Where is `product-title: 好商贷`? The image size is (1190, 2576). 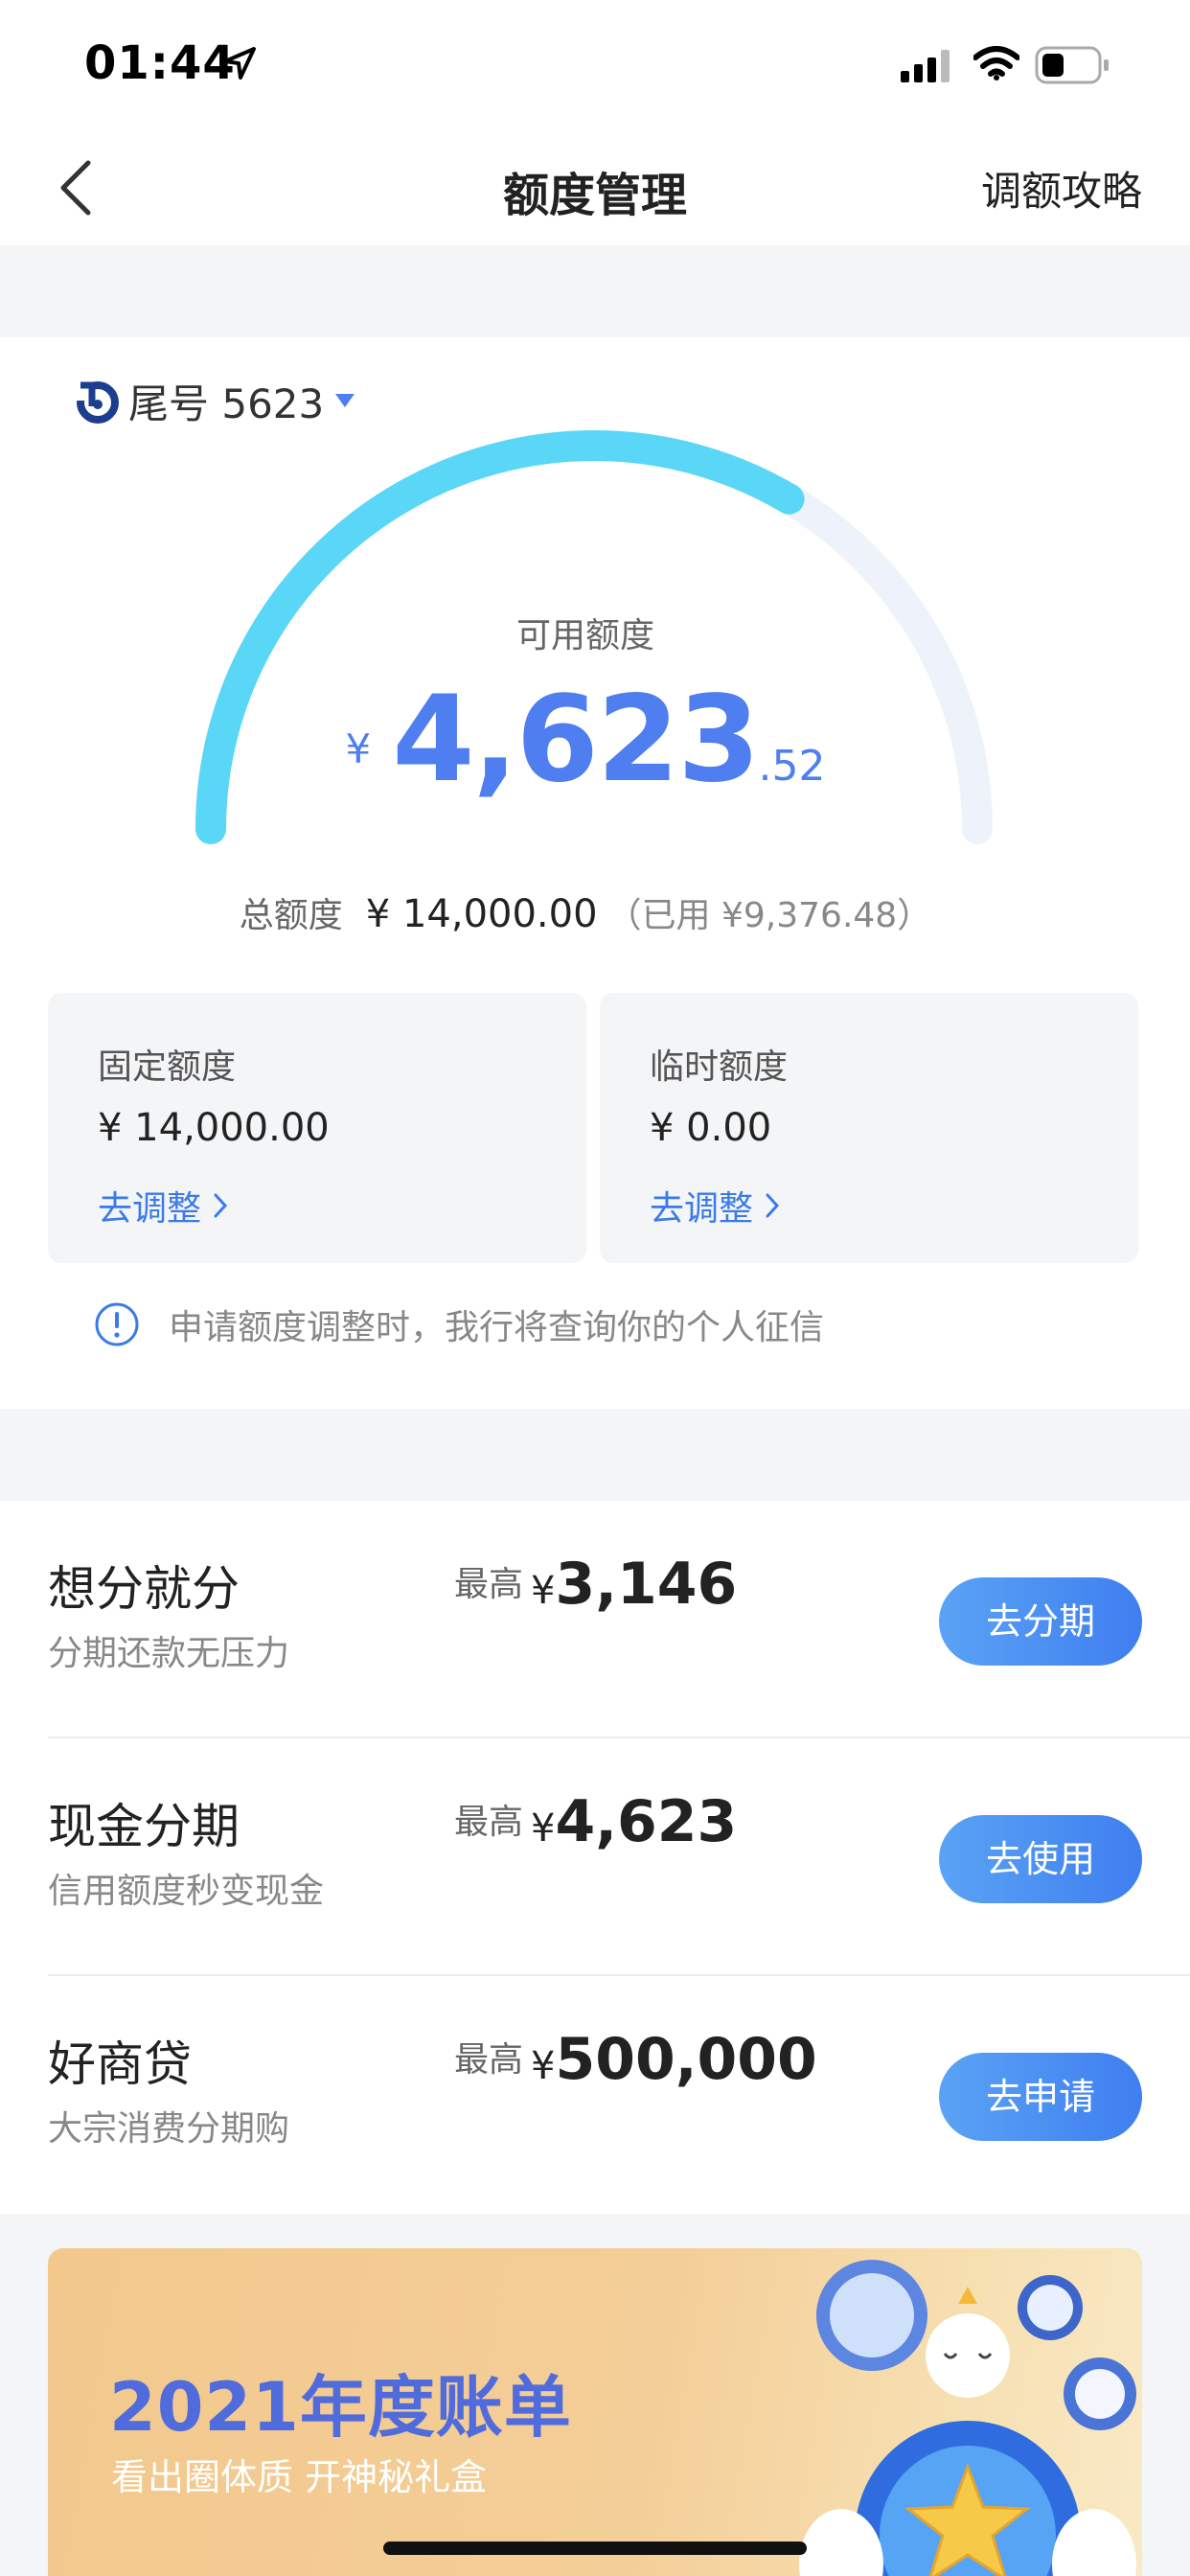
product-title: 好商贷 is located at coordinates (120, 2064).